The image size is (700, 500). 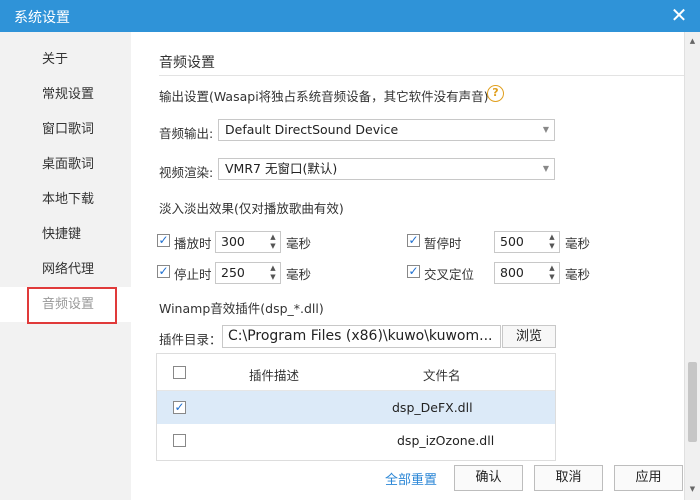 What do you see at coordinates (578, 243) in the screenshot?
I see `fade-pause-unit: 毫秒` at bounding box center [578, 243].